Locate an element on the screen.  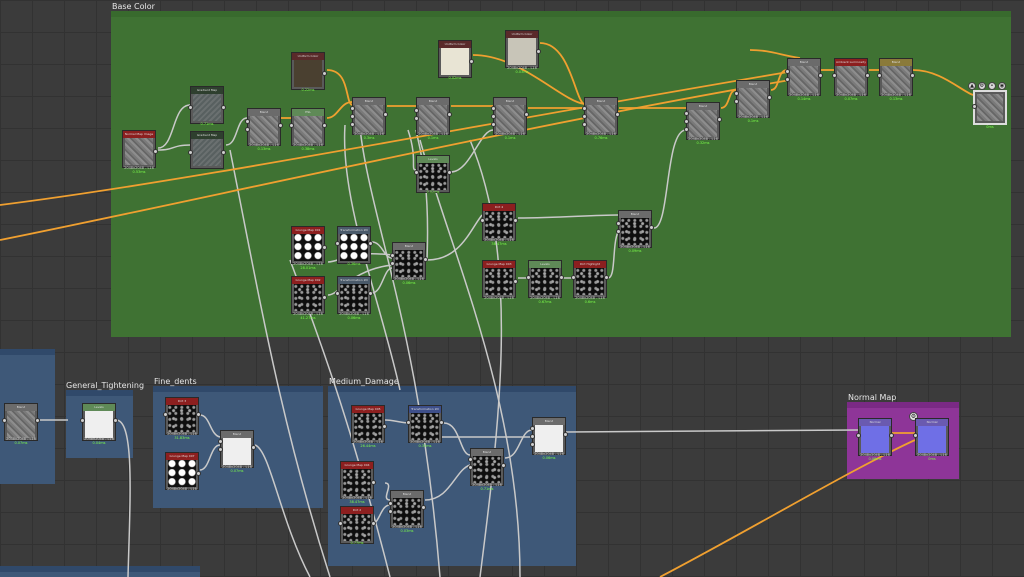
node-gradient-map-1: Gradient Map is located at coordinates (207, 105).